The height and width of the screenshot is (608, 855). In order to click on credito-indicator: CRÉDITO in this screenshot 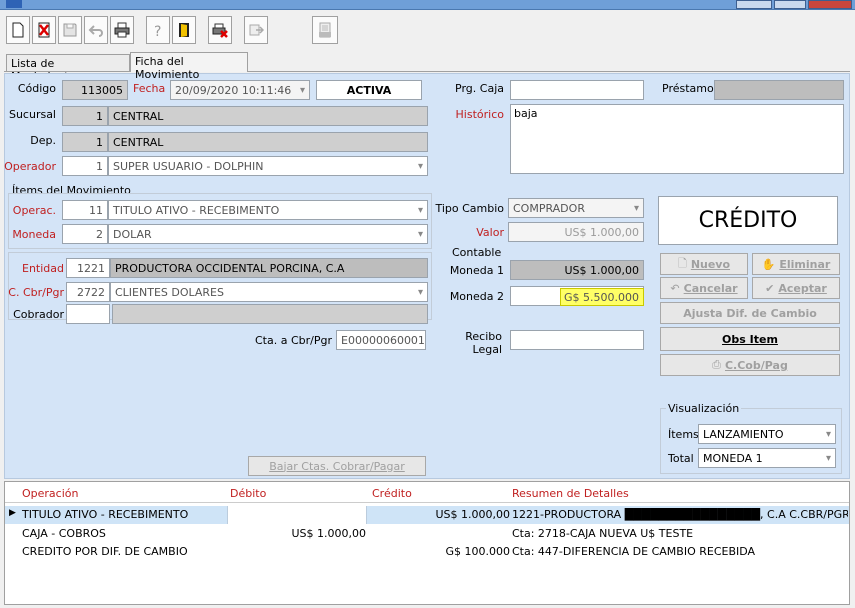, I will do `click(748, 220)`.